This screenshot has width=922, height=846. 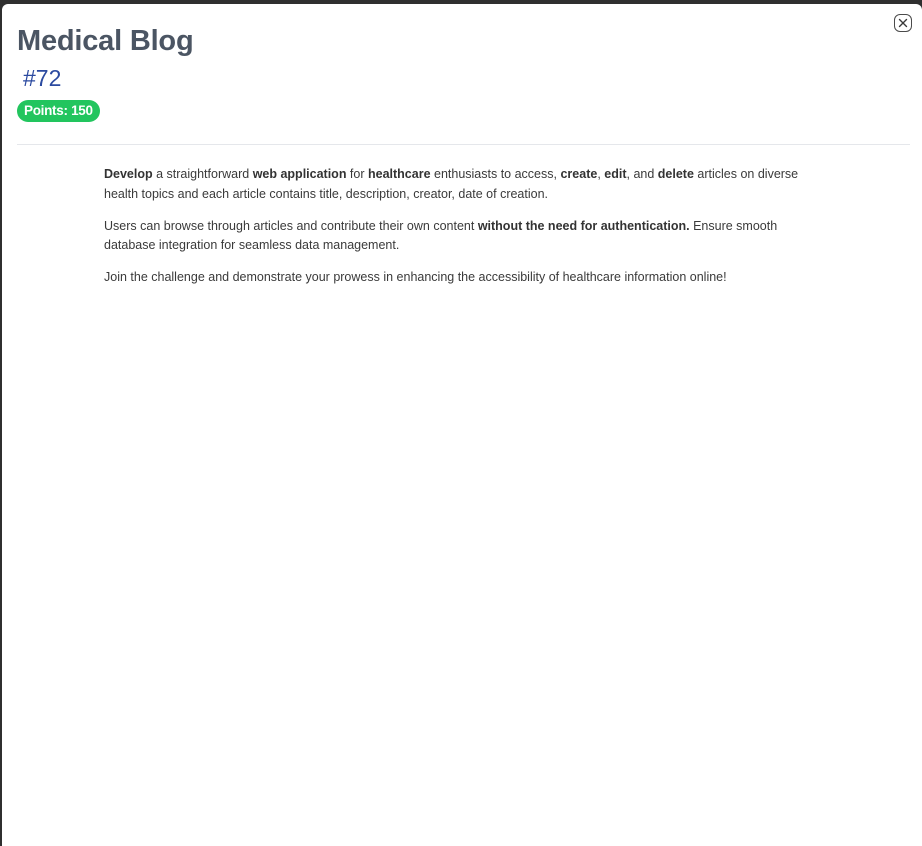 What do you see at coordinates (42, 78) in the screenshot?
I see `challenge-number: #72` at bounding box center [42, 78].